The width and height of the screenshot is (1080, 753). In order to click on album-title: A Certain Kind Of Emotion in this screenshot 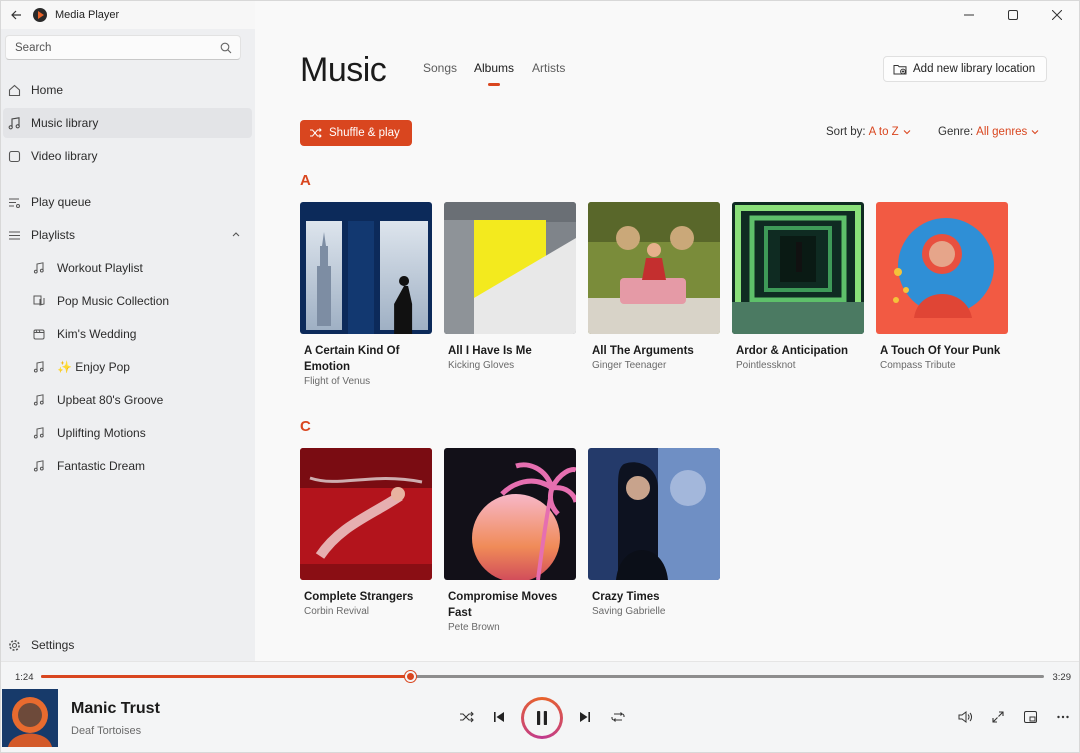, I will do `click(352, 359)`.